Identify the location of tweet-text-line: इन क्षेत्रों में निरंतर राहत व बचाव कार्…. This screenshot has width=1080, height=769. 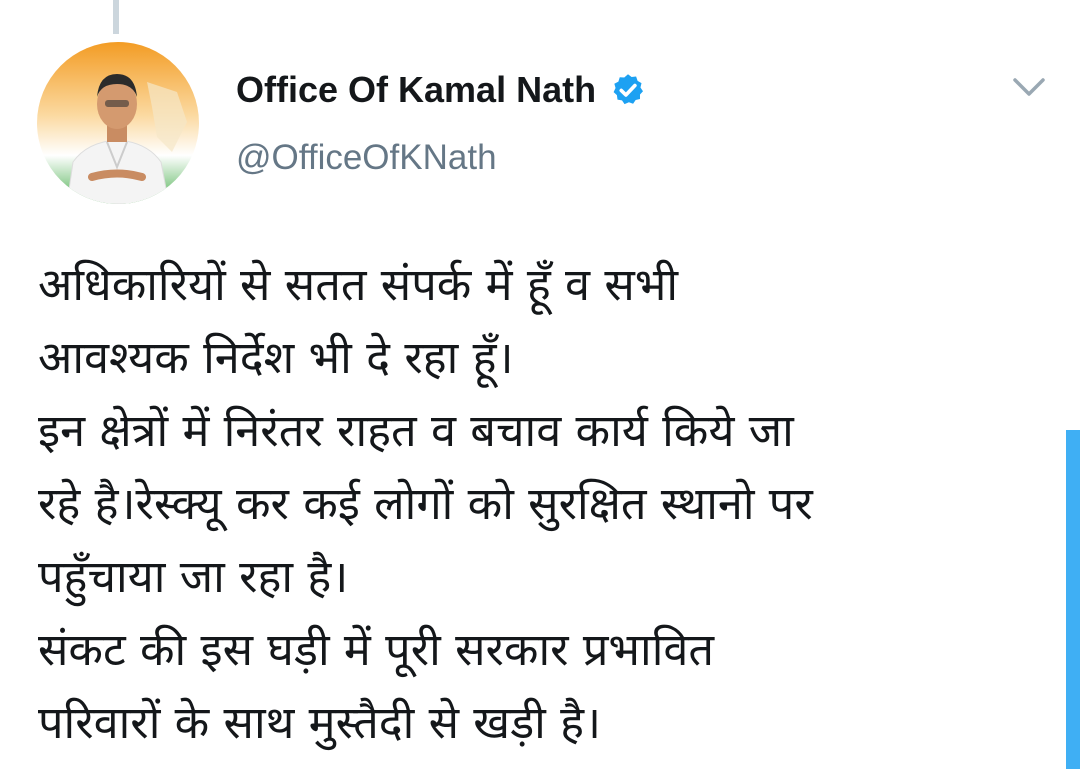
(416, 430).